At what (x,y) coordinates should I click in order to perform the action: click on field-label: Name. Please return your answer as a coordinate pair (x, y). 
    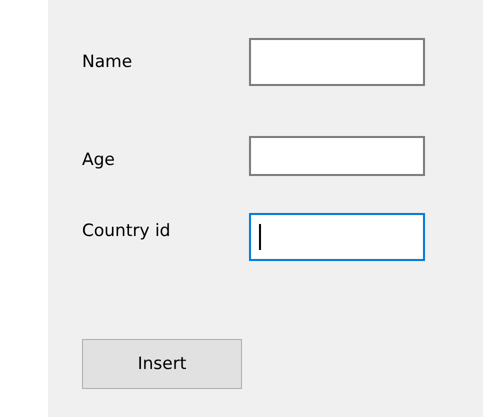
    Looking at the image, I should click on (107, 62).